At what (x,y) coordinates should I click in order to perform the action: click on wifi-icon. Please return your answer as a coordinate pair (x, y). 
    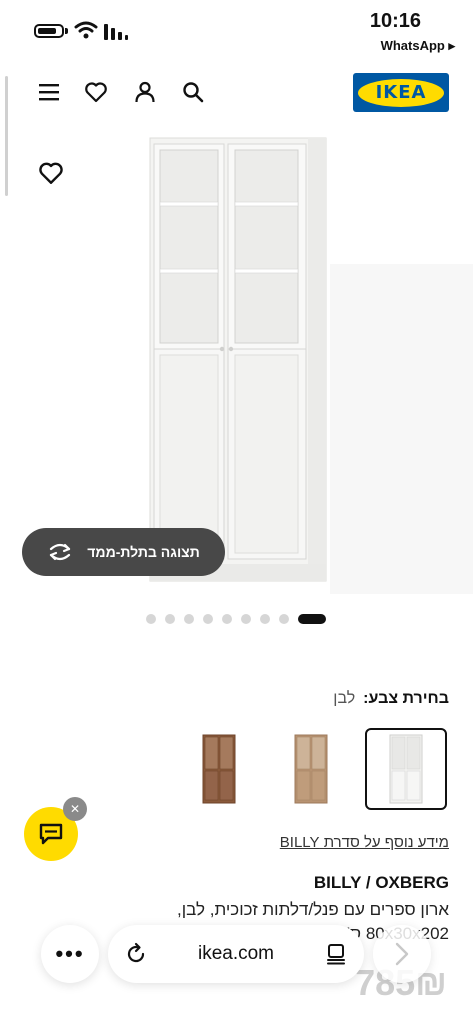
    Looking at the image, I should click on (86, 30).